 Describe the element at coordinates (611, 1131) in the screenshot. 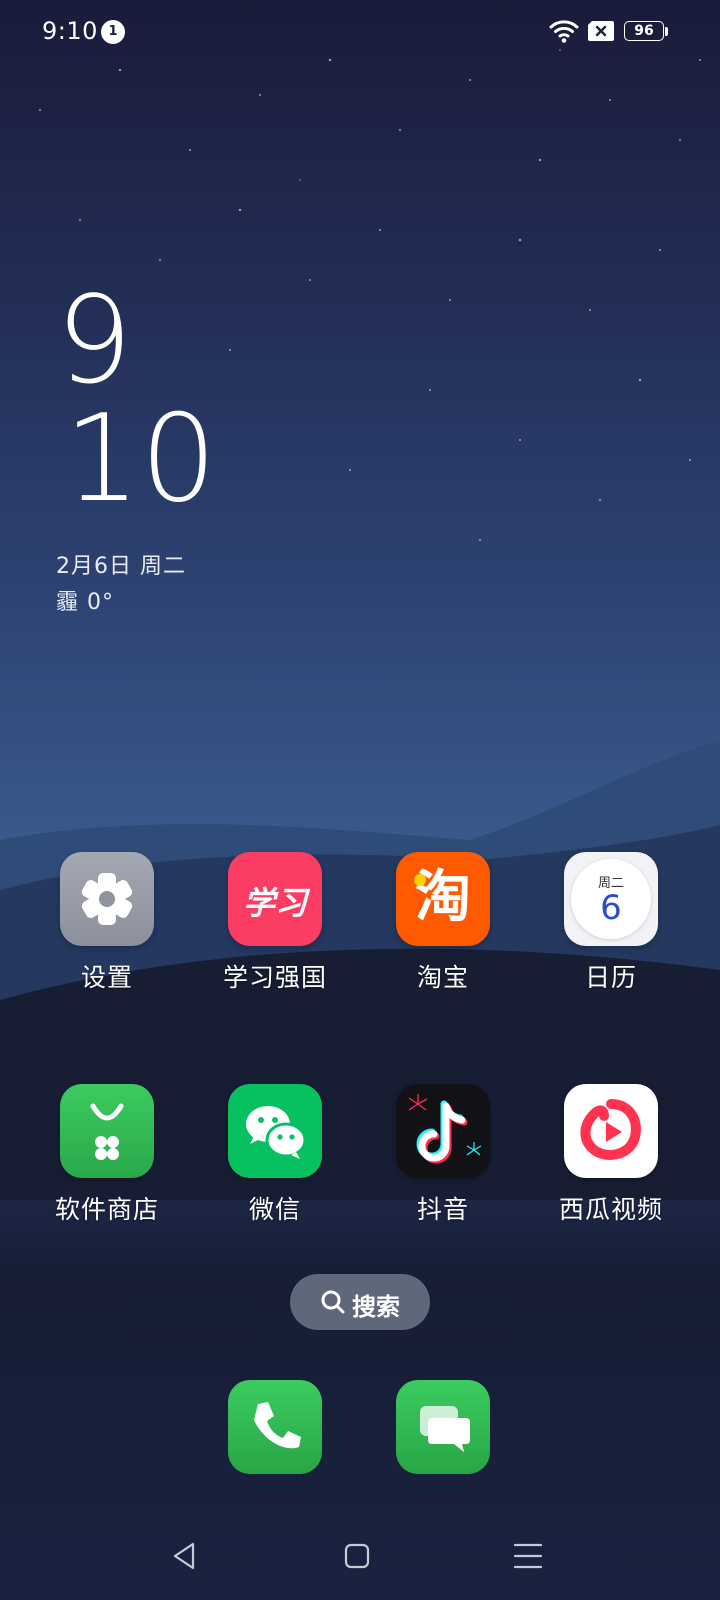

I see `xigua-video-icon` at that location.